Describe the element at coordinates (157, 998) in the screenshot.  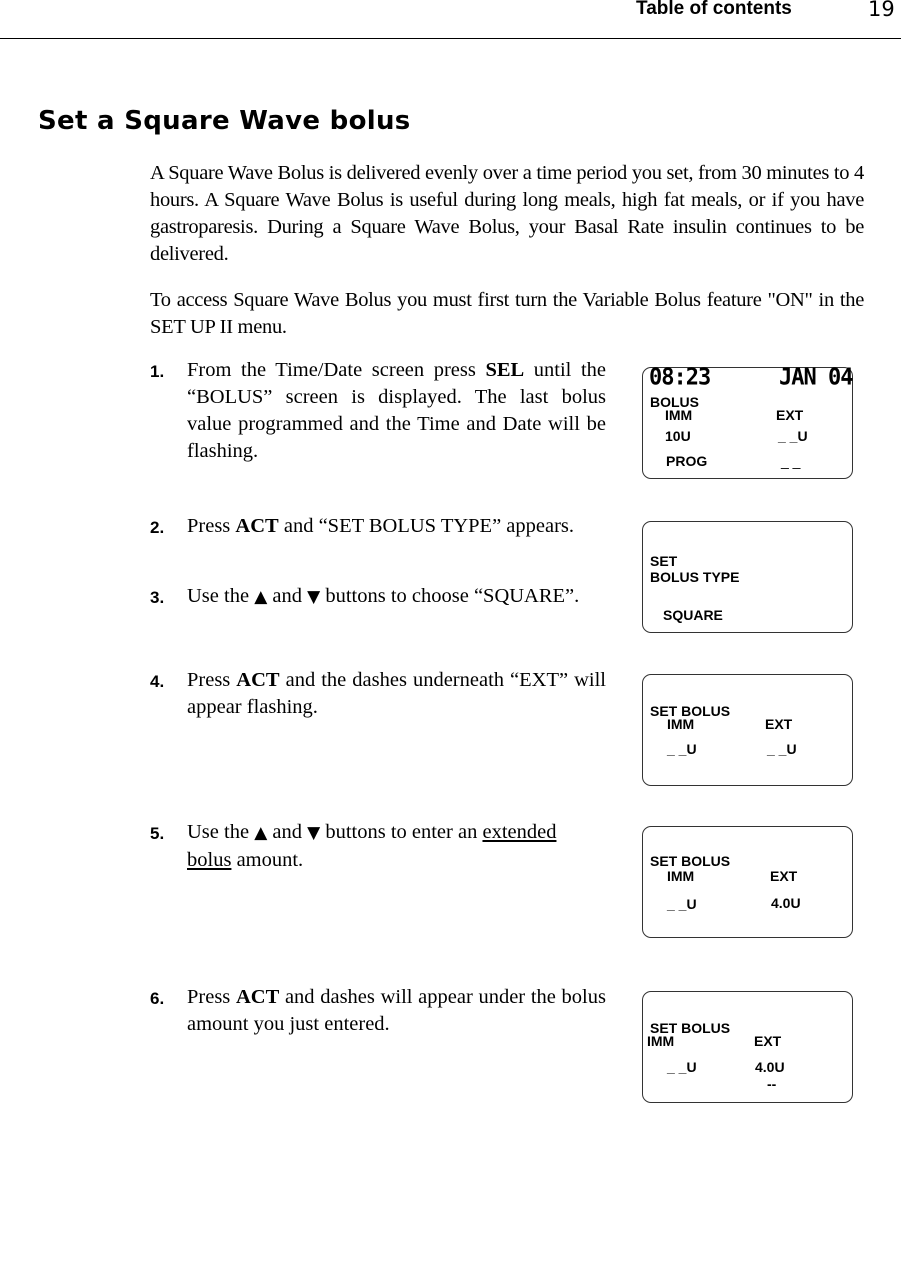
I see `step-number: 6.` at that location.